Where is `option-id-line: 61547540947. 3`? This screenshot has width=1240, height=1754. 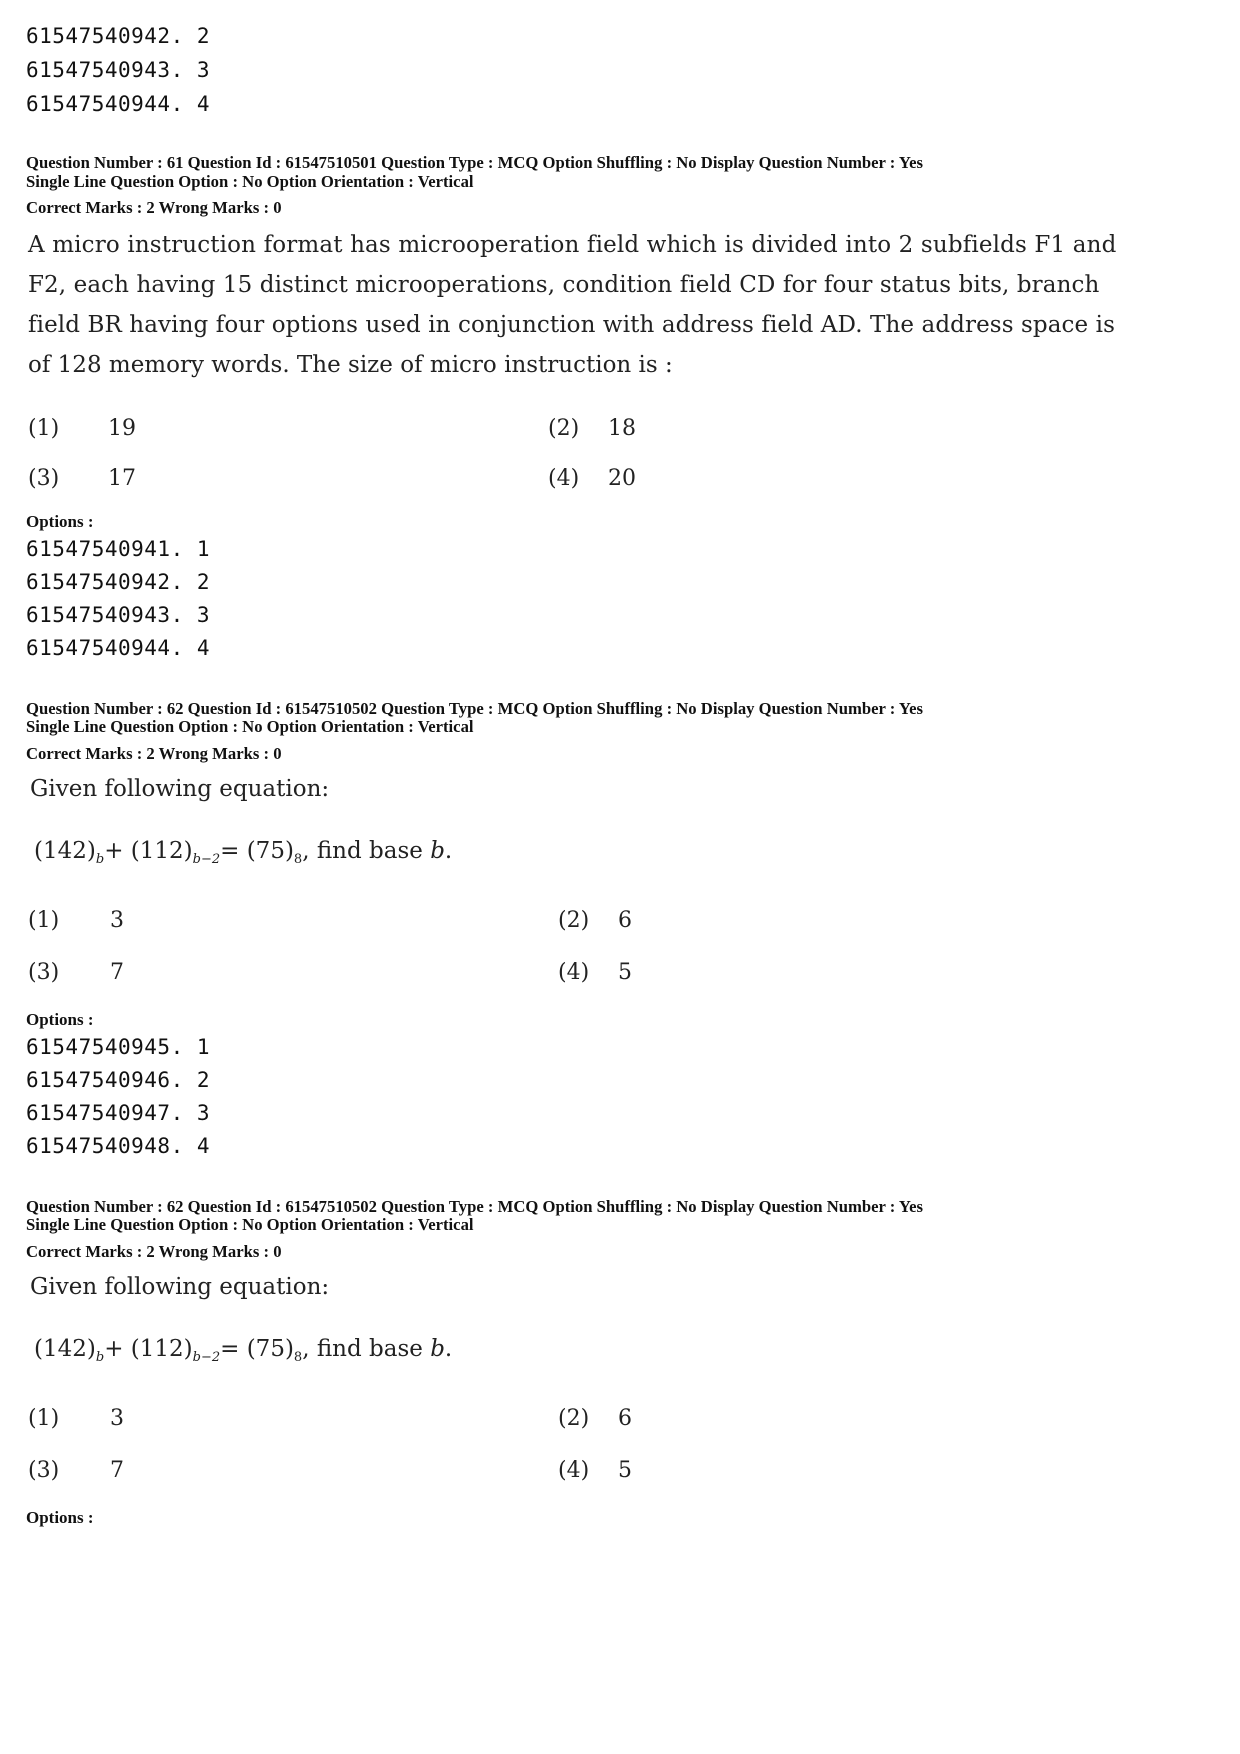
option-id-line: 61547540947. 3 is located at coordinates (118, 1113).